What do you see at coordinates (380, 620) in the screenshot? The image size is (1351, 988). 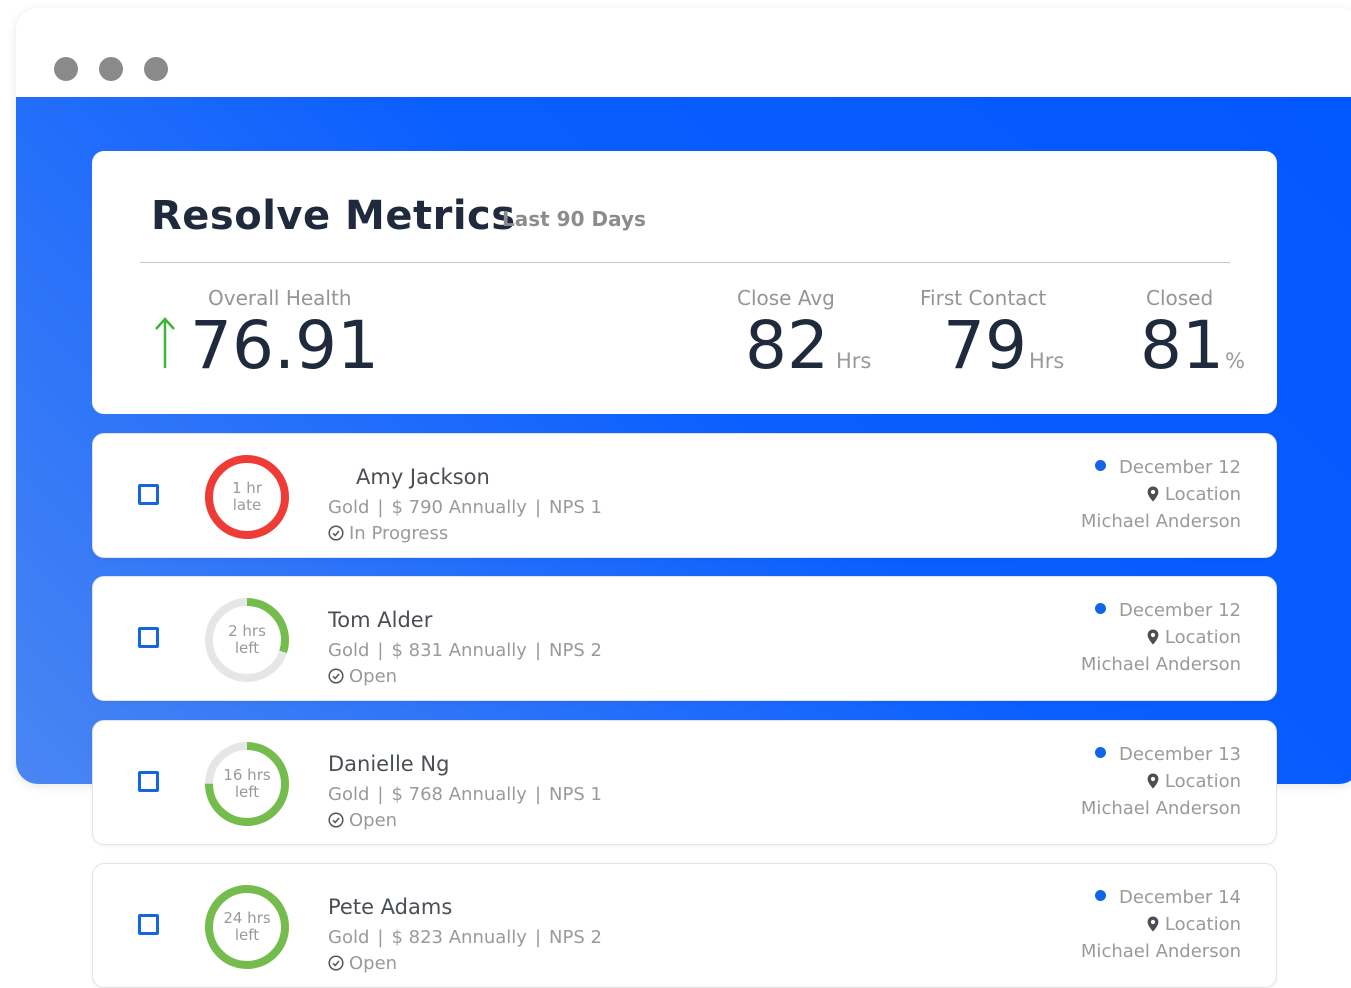 I see `customer-name: Tom Alder` at bounding box center [380, 620].